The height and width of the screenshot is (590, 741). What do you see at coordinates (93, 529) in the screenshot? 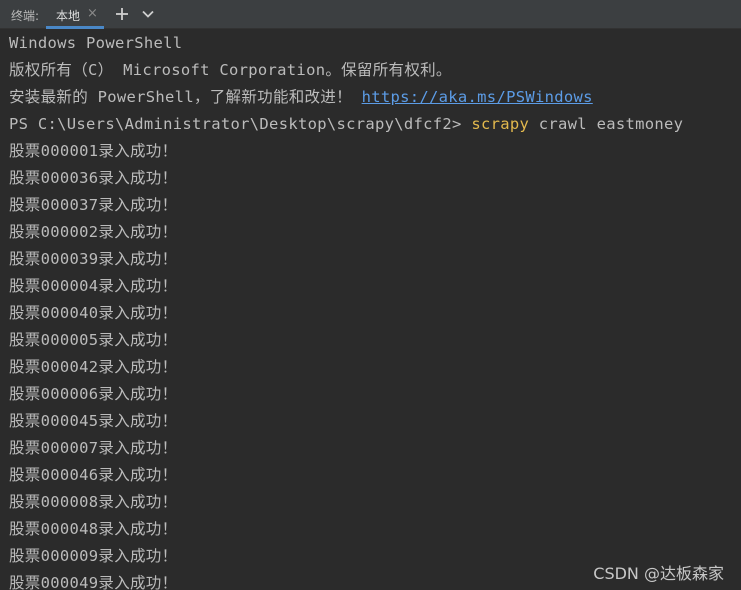
I see `output-line: 股票000048录入成功！` at bounding box center [93, 529].